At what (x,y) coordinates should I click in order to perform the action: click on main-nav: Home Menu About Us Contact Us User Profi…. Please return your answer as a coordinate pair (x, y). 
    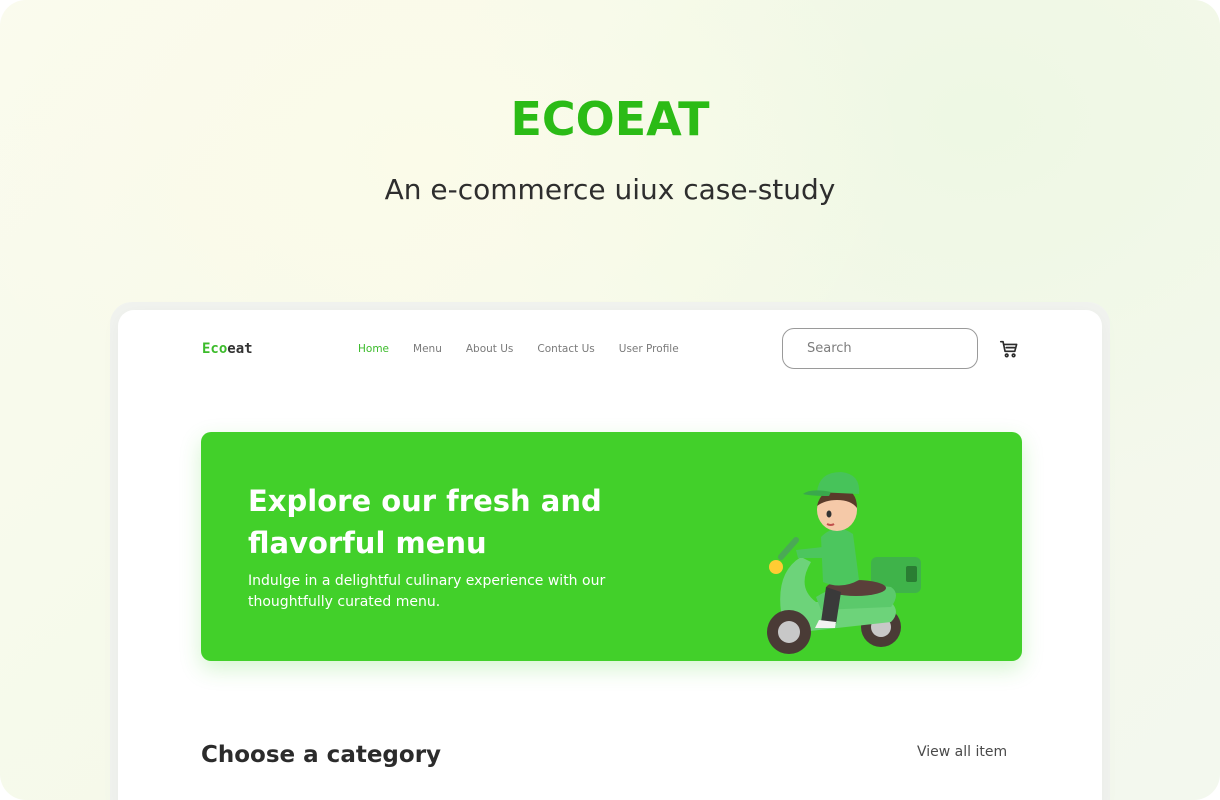
    Looking at the image, I should click on (518, 349).